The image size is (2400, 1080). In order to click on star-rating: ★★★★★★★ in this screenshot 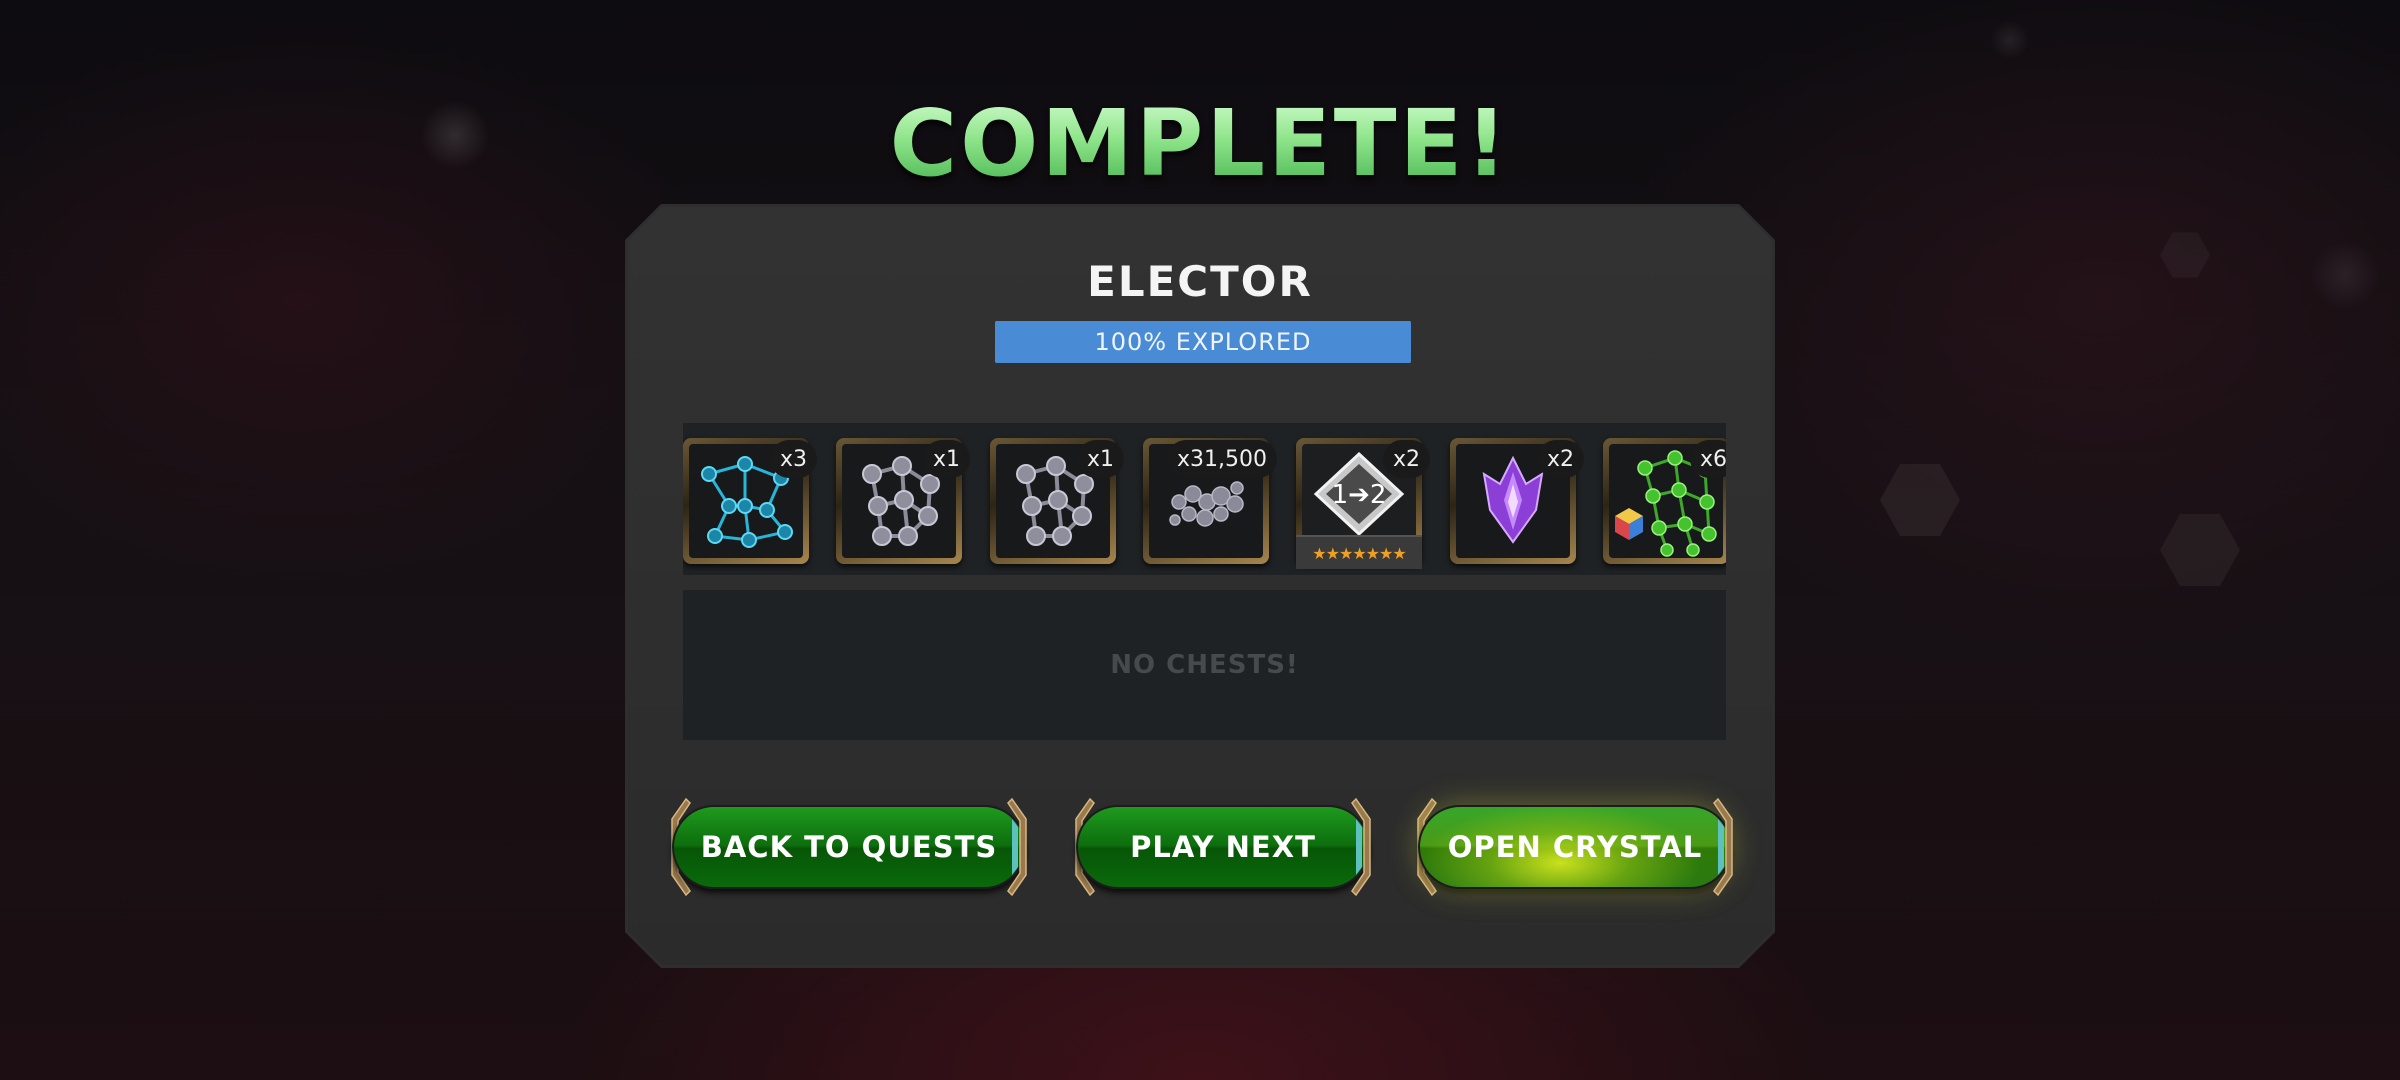, I will do `click(1359, 552)`.